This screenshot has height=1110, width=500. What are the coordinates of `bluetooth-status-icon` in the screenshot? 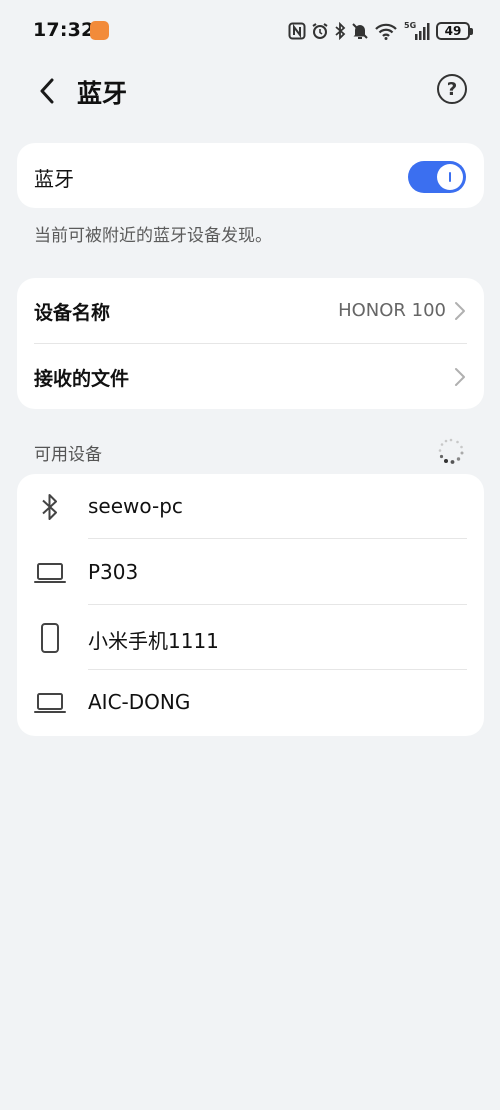 It's located at (340, 31).